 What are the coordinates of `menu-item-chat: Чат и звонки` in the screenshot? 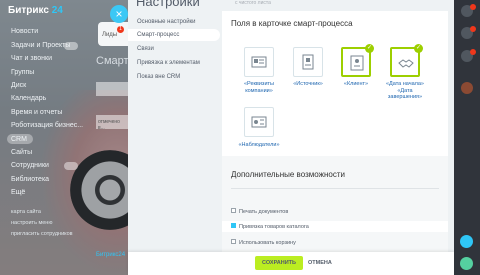 It's located at (31, 58).